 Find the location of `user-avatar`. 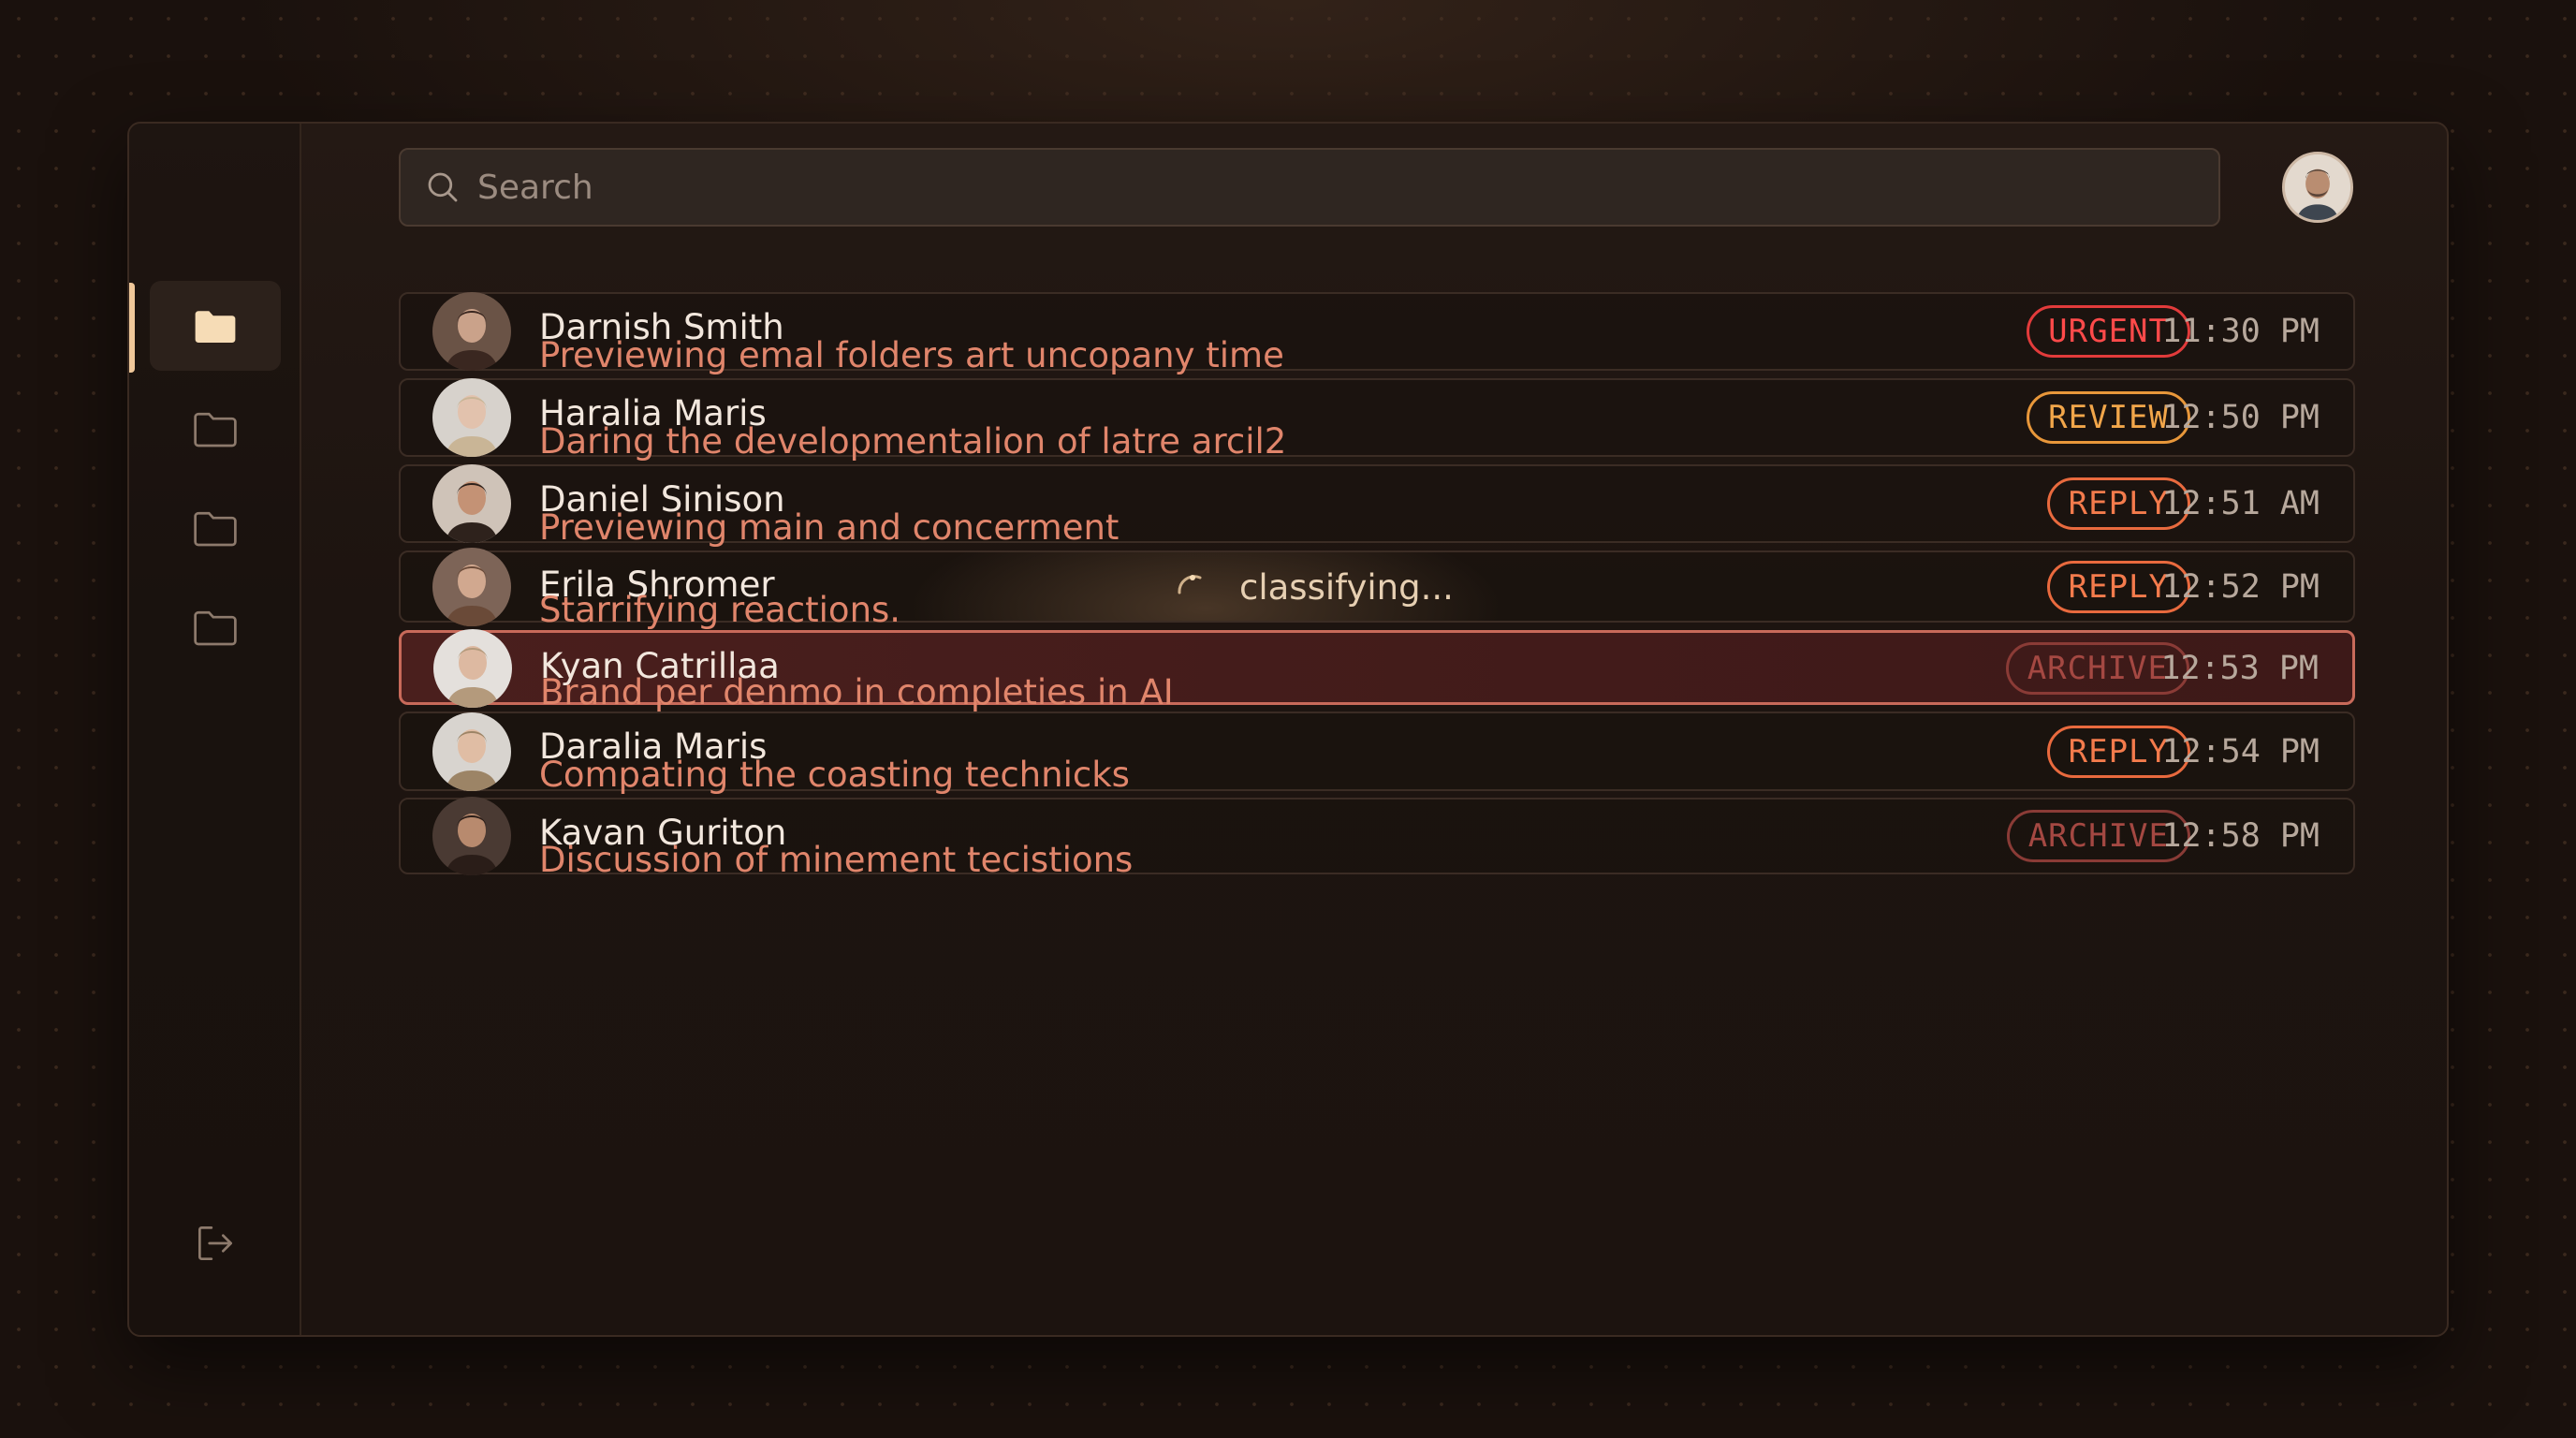

user-avatar is located at coordinates (2317, 187).